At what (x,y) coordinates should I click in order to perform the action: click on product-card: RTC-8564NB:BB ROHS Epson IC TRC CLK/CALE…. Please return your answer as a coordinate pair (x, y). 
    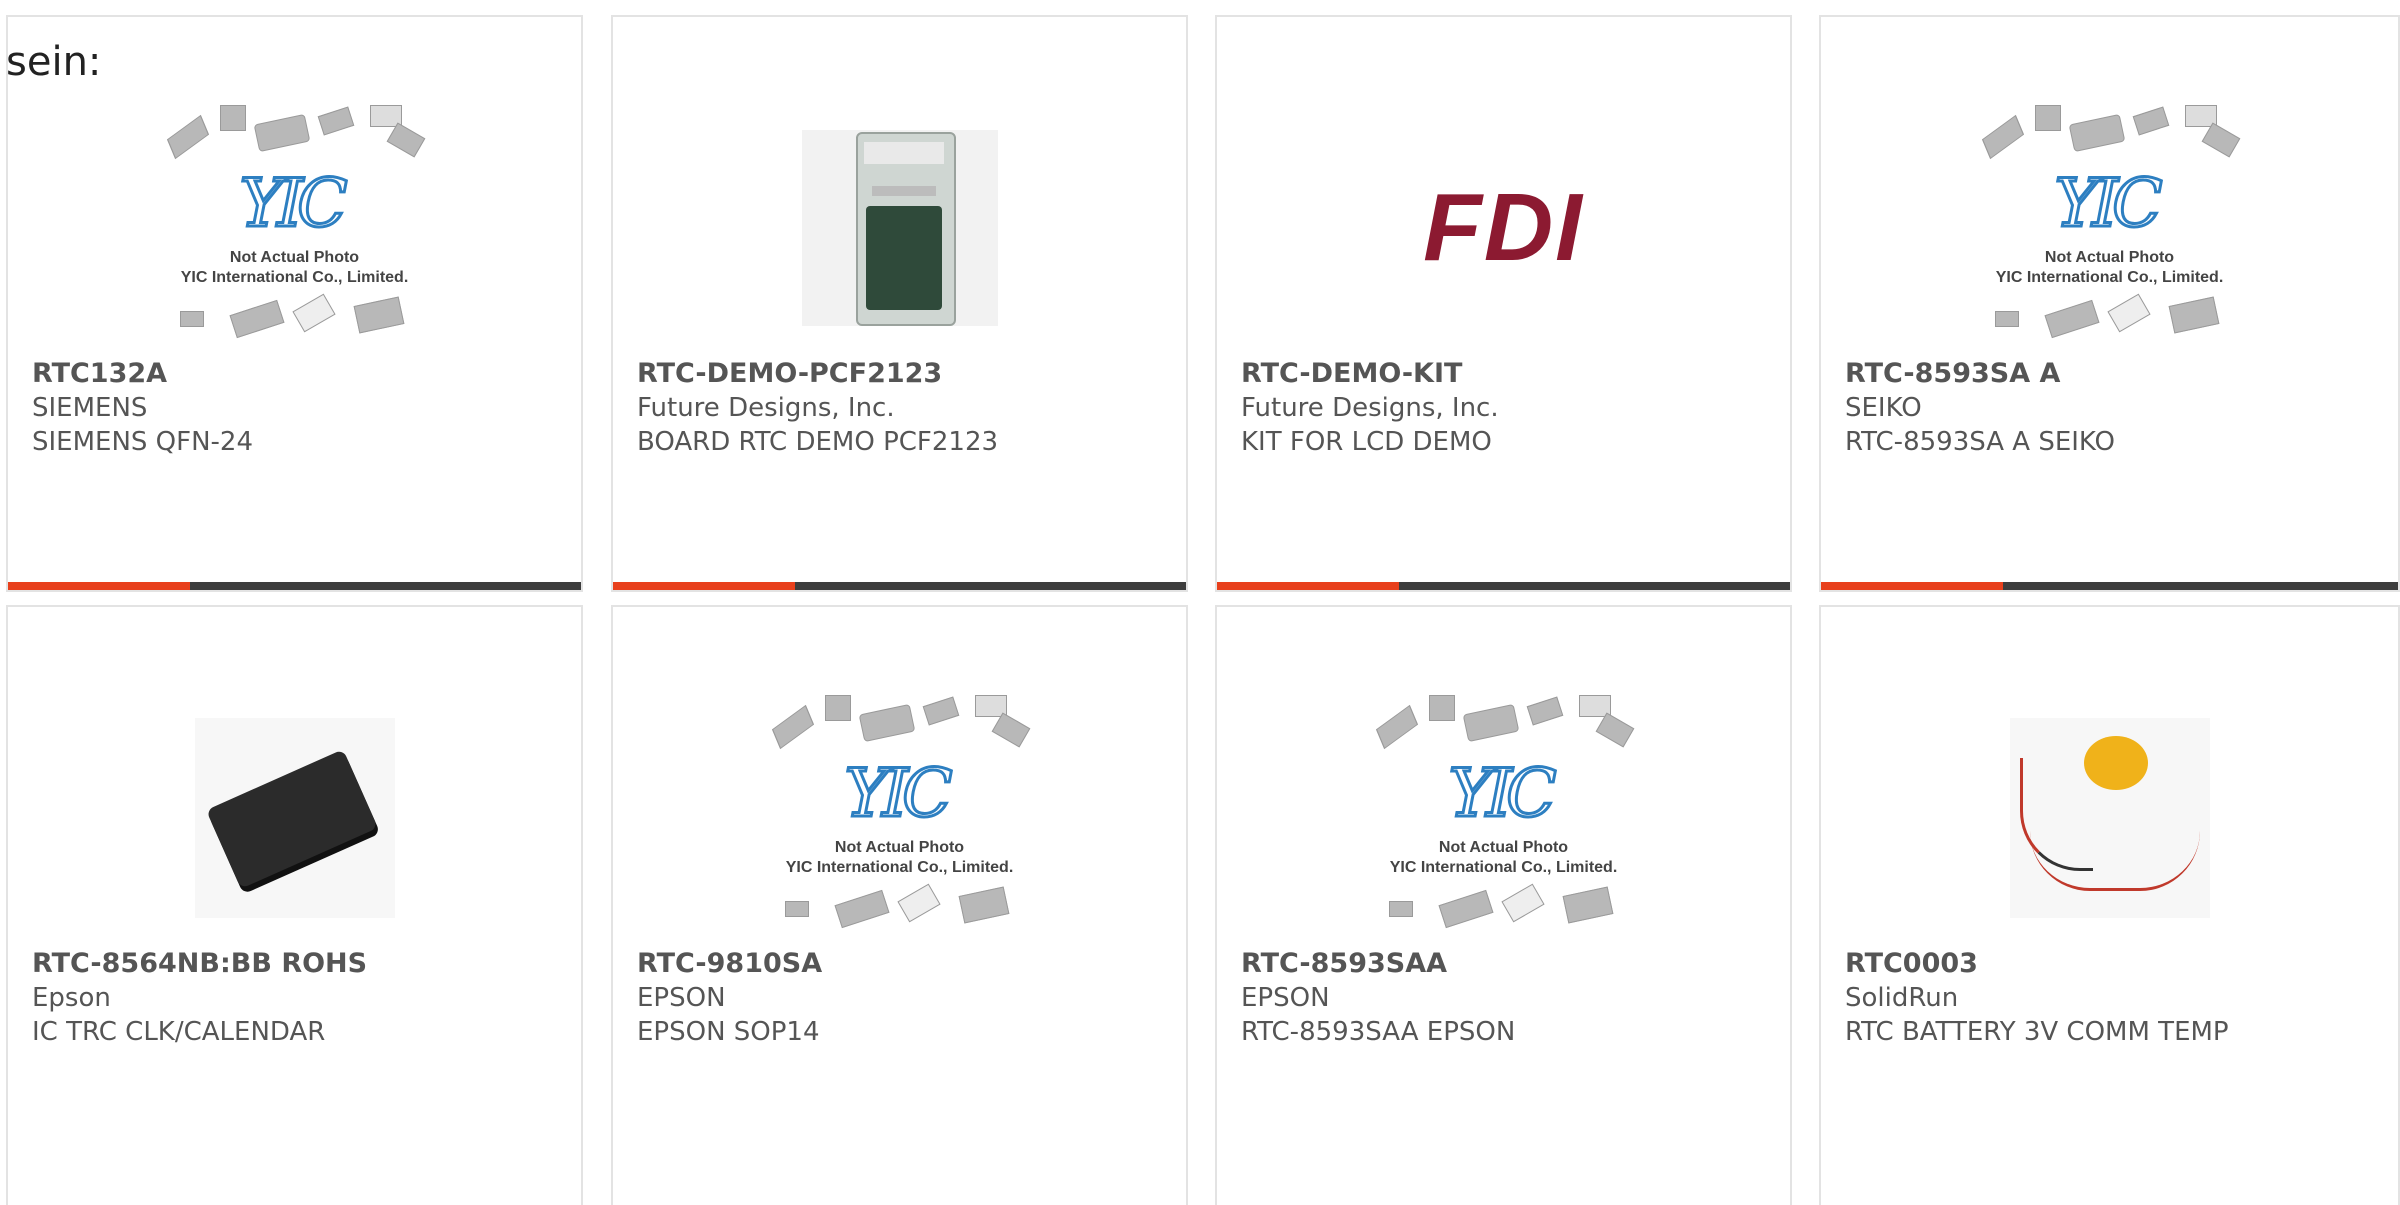
    Looking at the image, I should click on (294, 905).